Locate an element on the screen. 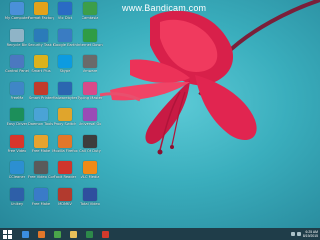 The image size is (320, 240). bandicam-watermark: www.Bandicam.com is located at coordinates (164, 8).